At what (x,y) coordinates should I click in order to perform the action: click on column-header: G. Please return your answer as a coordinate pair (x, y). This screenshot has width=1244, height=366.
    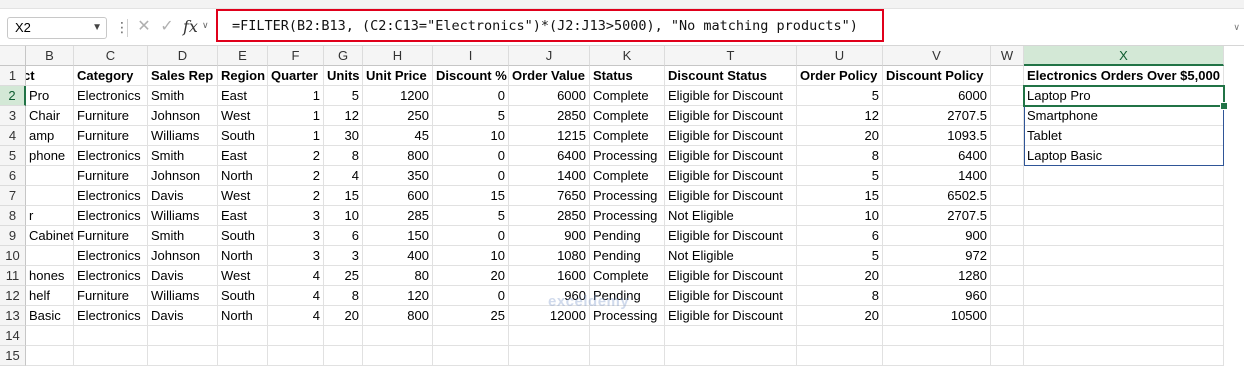
    Looking at the image, I should click on (343, 56).